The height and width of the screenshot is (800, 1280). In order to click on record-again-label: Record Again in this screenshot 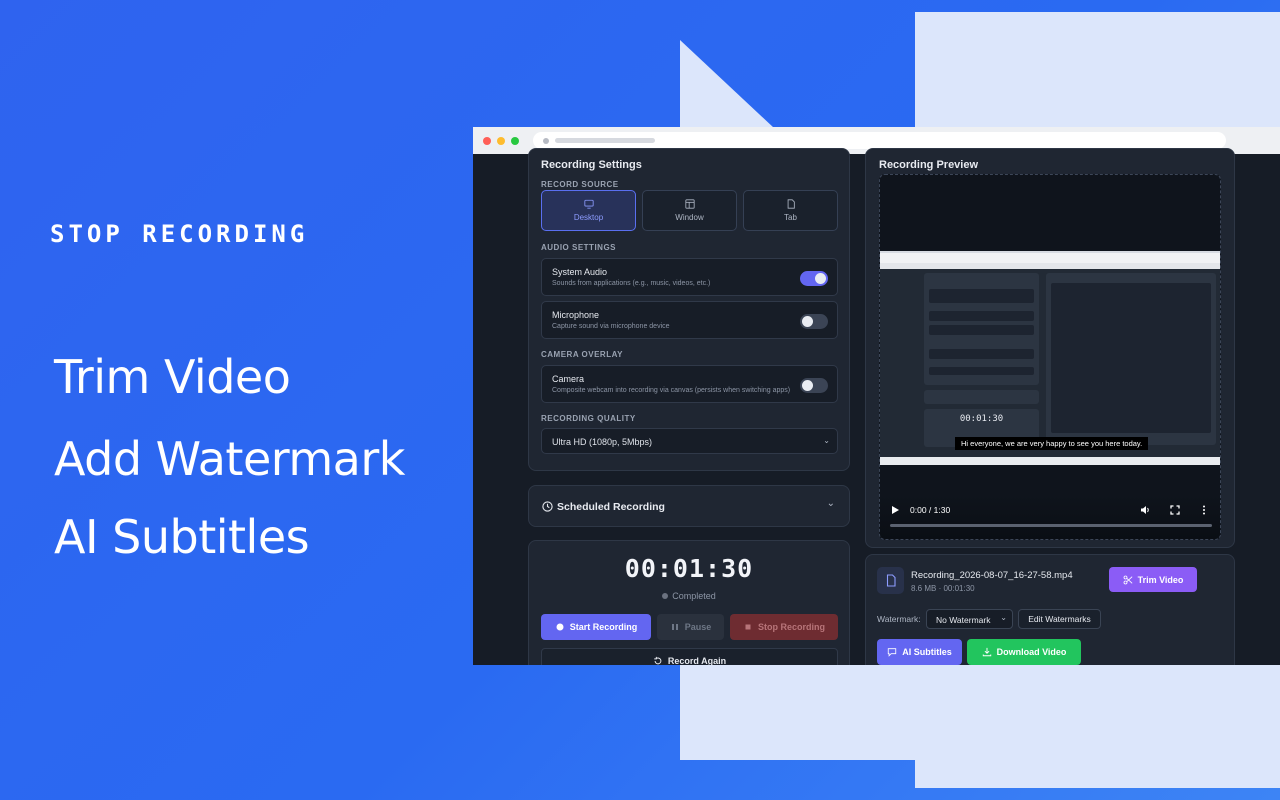, I will do `click(697, 660)`.